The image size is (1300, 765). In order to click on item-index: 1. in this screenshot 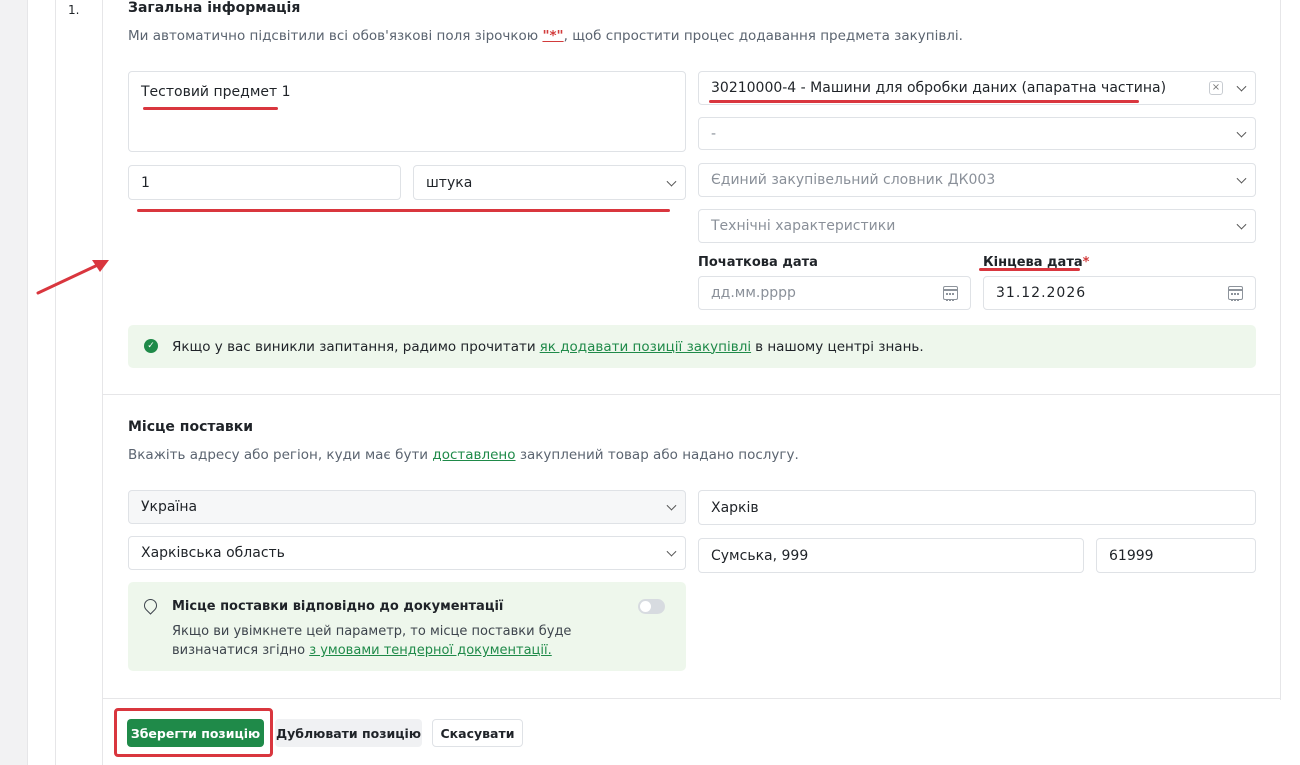, I will do `click(74, 10)`.